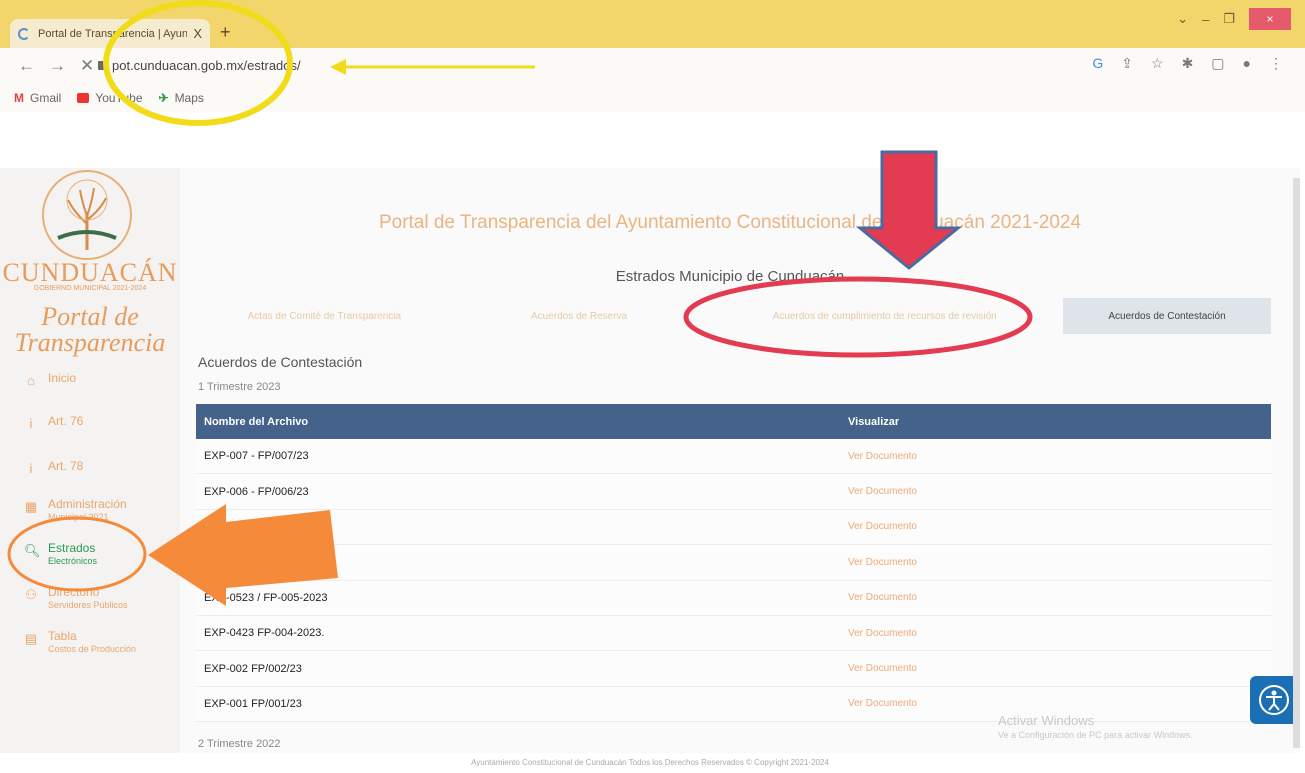 The image size is (1305, 773). Describe the element at coordinates (1276, 63) in the screenshot. I see `menu-icon: ⋮` at that location.